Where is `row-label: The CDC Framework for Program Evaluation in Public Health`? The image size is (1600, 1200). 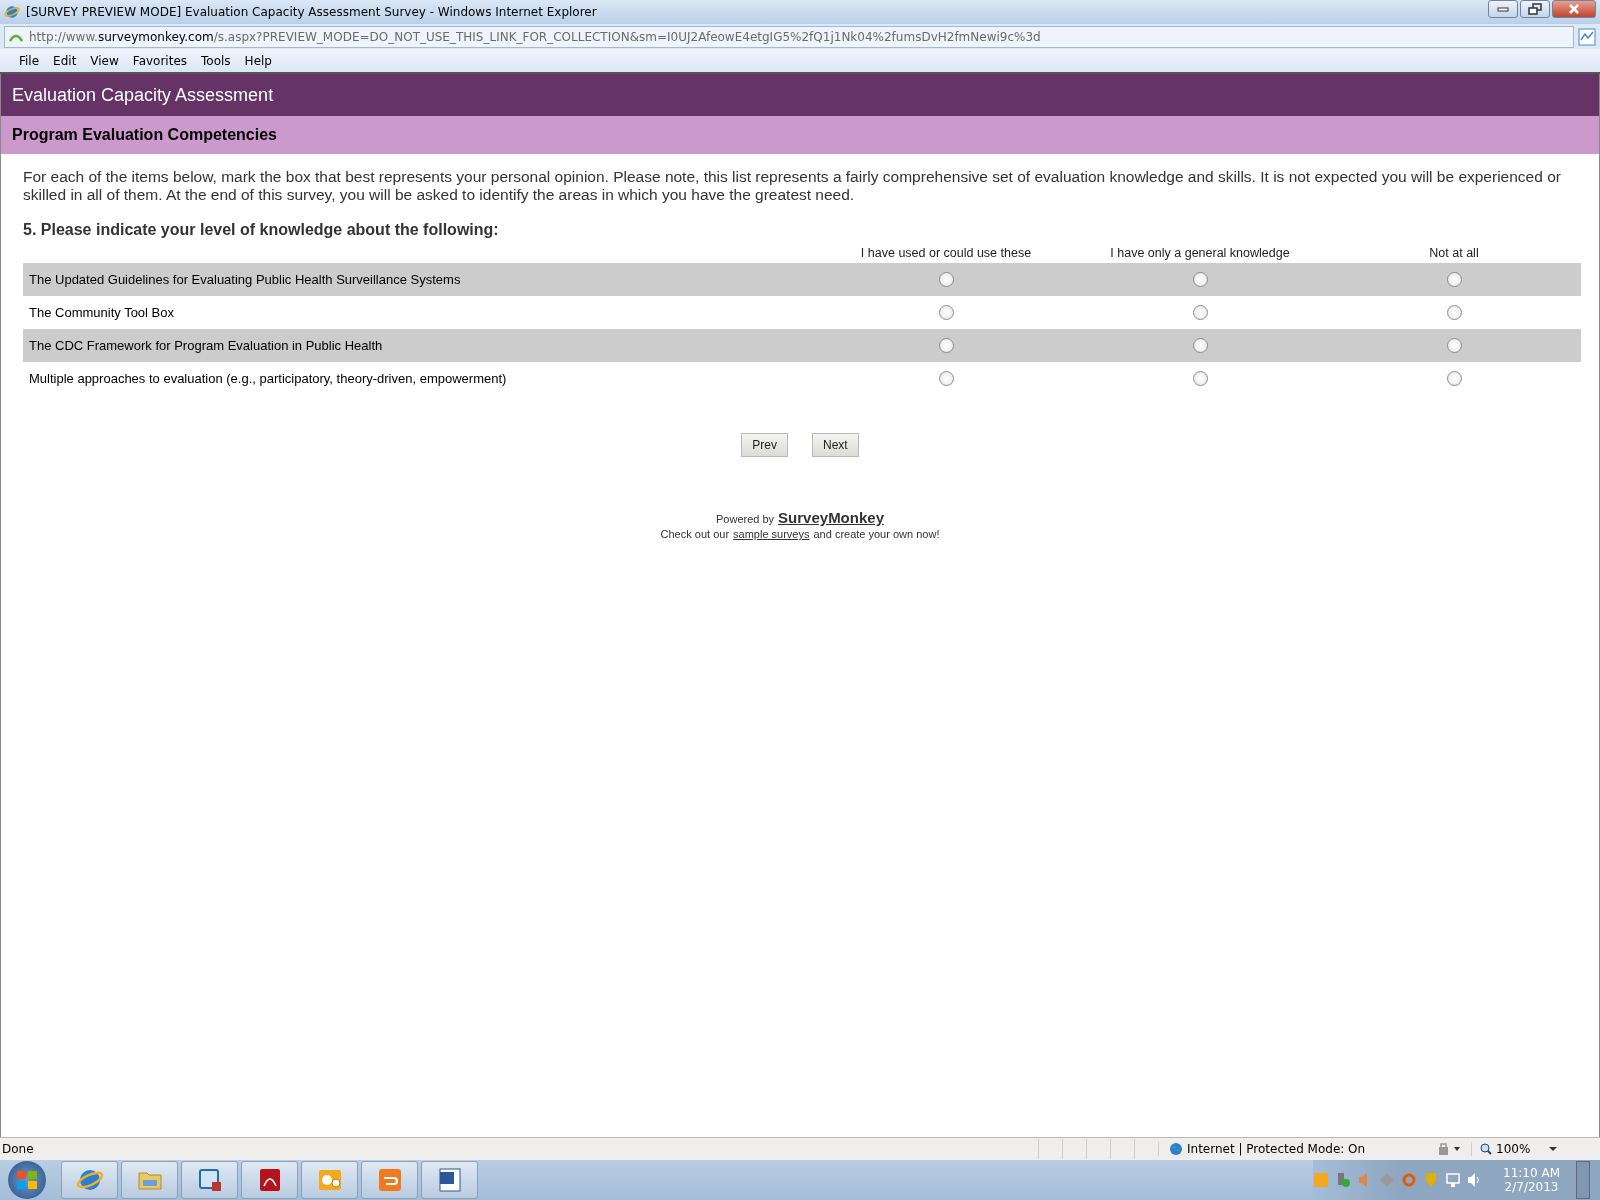 row-label: The CDC Framework for Program Evaluation in Public Health is located at coordinates (421, 345).